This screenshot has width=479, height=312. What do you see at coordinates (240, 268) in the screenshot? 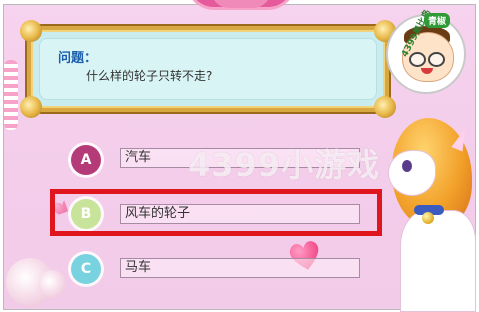
I see `option-c-answer: 马车` at bounding box center [240, 268].